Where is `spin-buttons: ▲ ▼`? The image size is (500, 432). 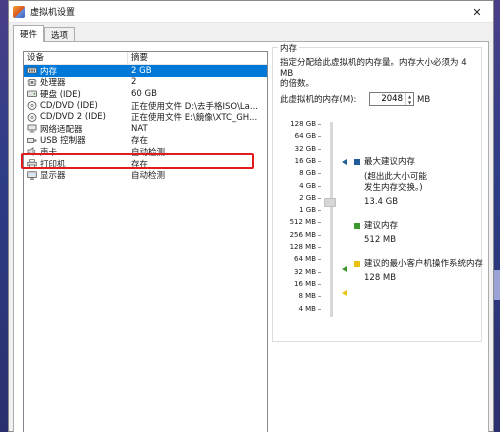
spin-buttons: ▲ ▼ is located at coordinates (409, 99).